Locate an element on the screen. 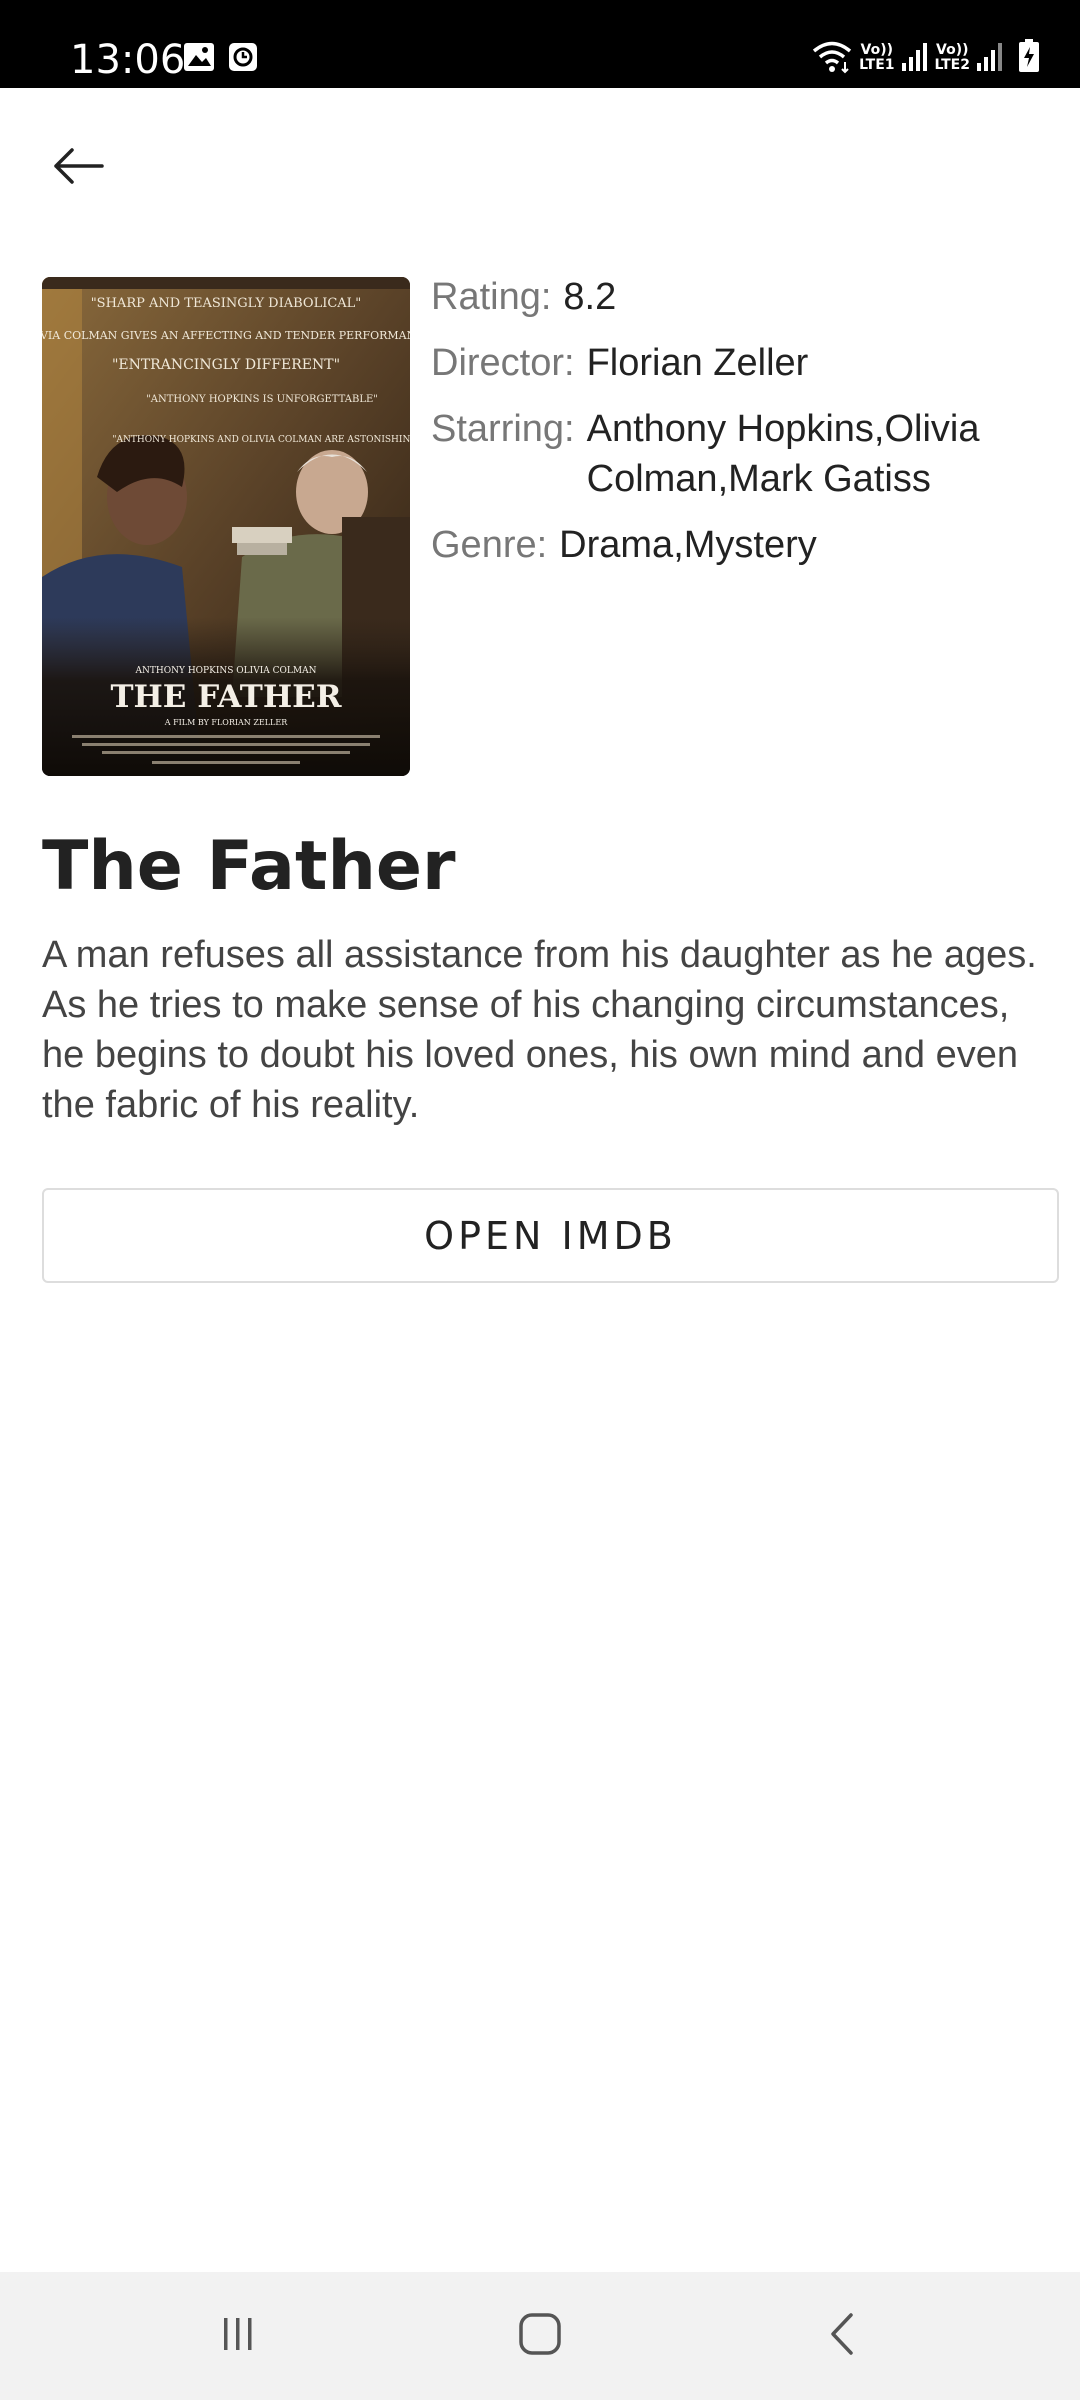 The width and height of the screenshot is (1080, 2400). navigation-bar is located at coordinates (540, 2336).